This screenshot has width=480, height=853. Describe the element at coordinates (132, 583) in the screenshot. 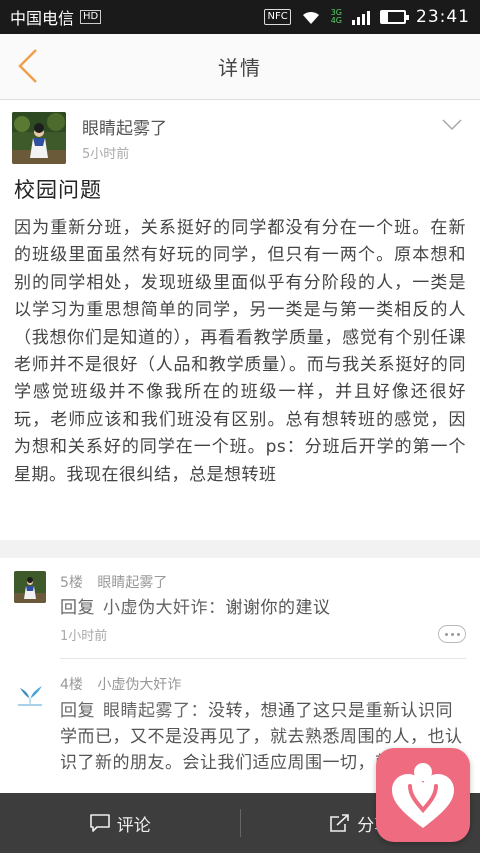

I see `comment-author-name: 眼睛起雾了` at that location.